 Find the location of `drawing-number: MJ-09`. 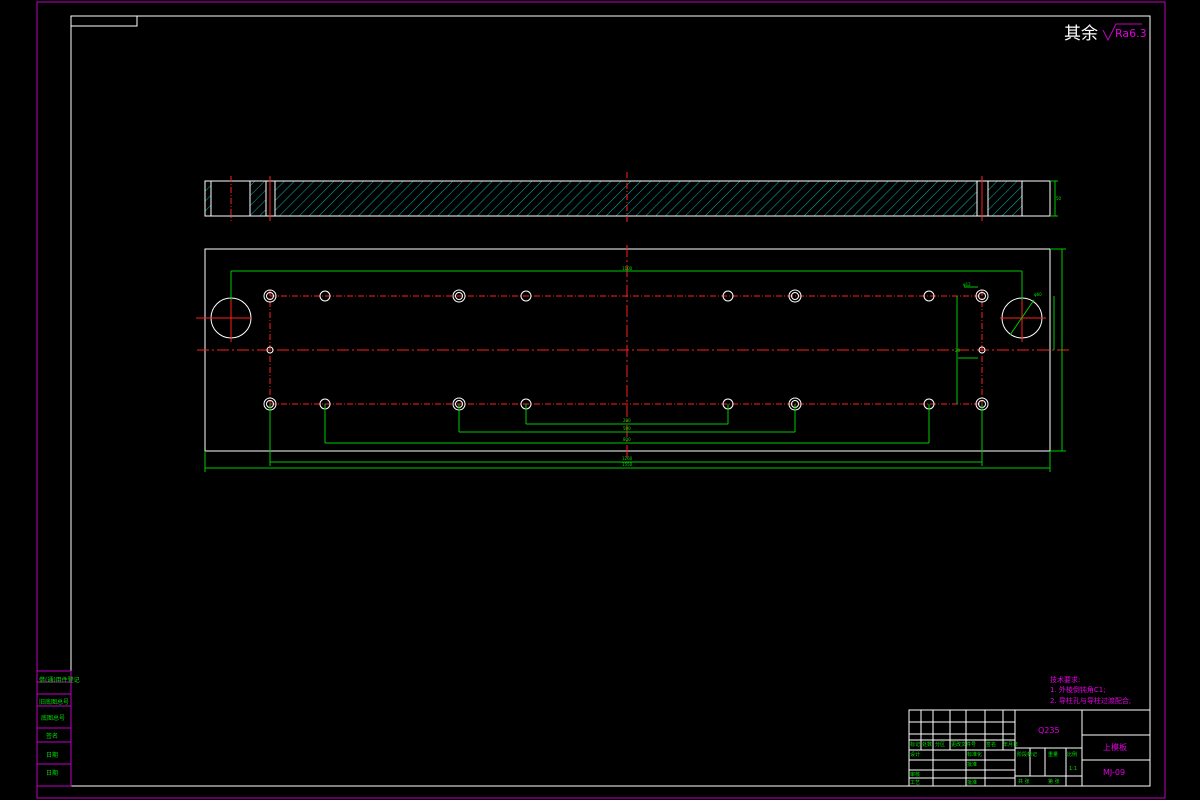

drawing-number: MJ-09 is located at coordinates (1114, 772).